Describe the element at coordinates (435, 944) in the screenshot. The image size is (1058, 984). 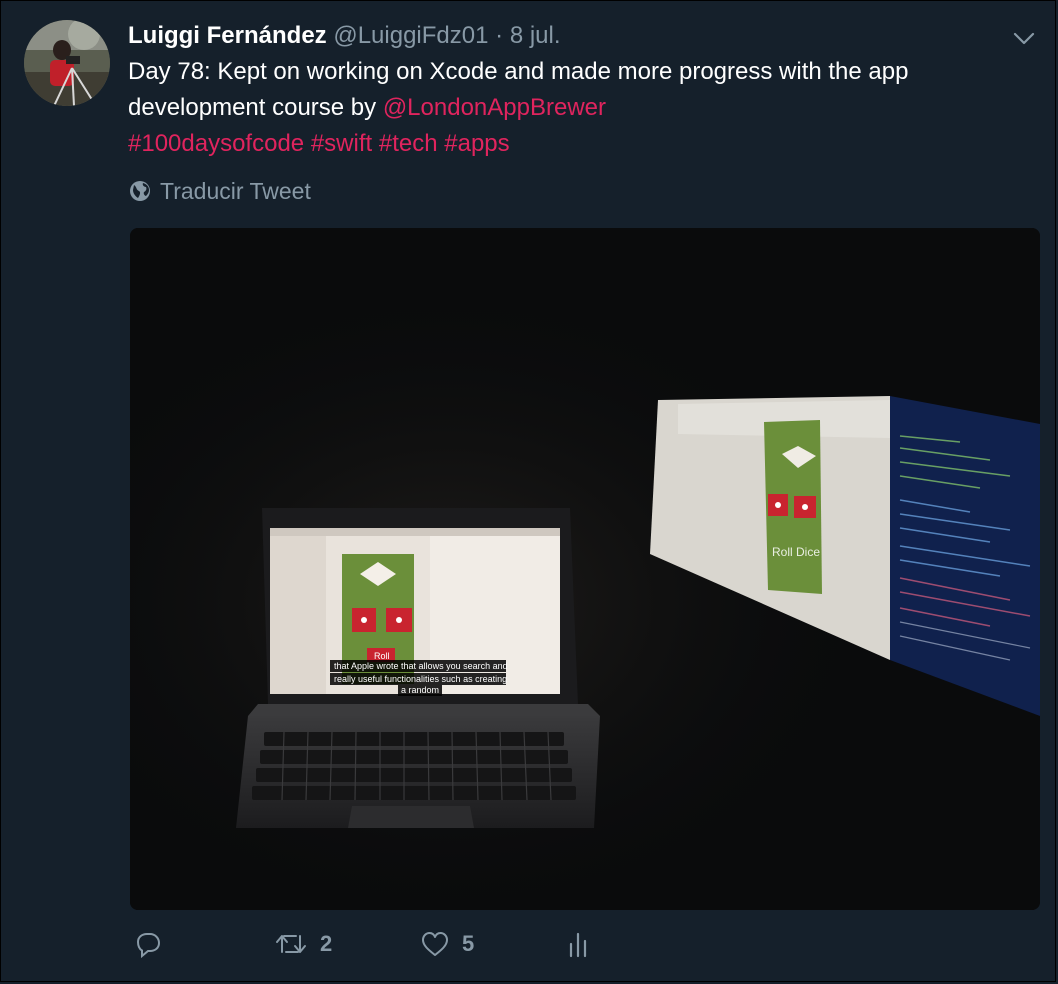
I see `heart-icon` at that location.